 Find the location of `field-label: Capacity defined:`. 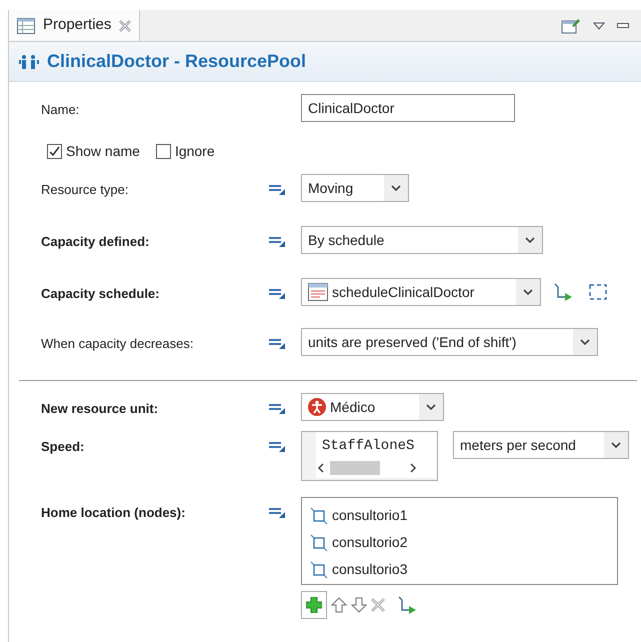

field-label: Capacity defined: is located at coordinates (95, 242).